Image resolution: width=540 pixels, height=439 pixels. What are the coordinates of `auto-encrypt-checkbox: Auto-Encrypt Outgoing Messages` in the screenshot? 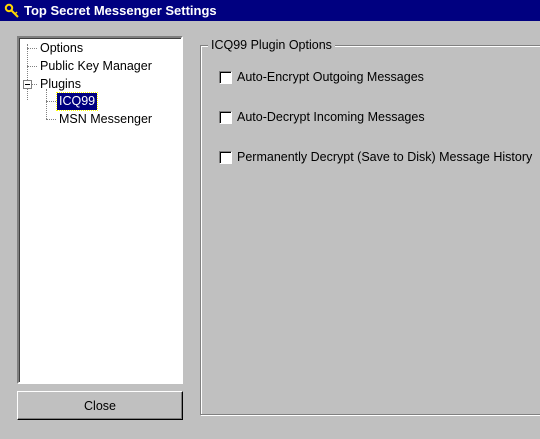 It's located at (321, 77).